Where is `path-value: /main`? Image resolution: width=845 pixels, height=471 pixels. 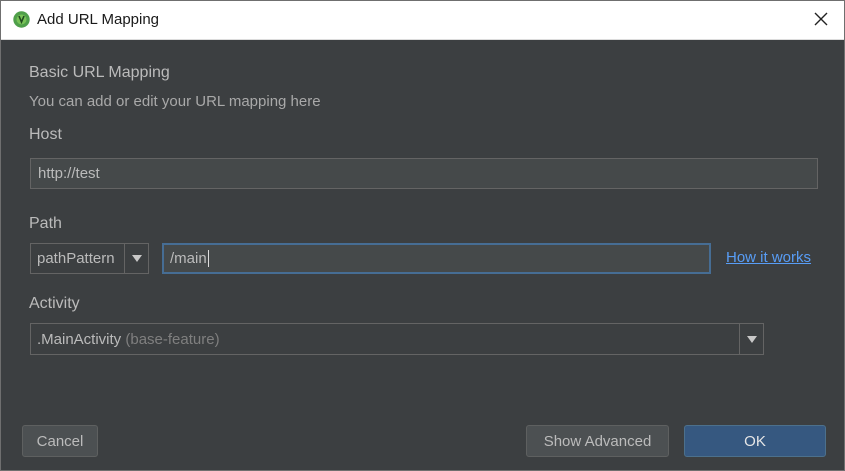 path-value: /main is located at coordinates (188, 258).